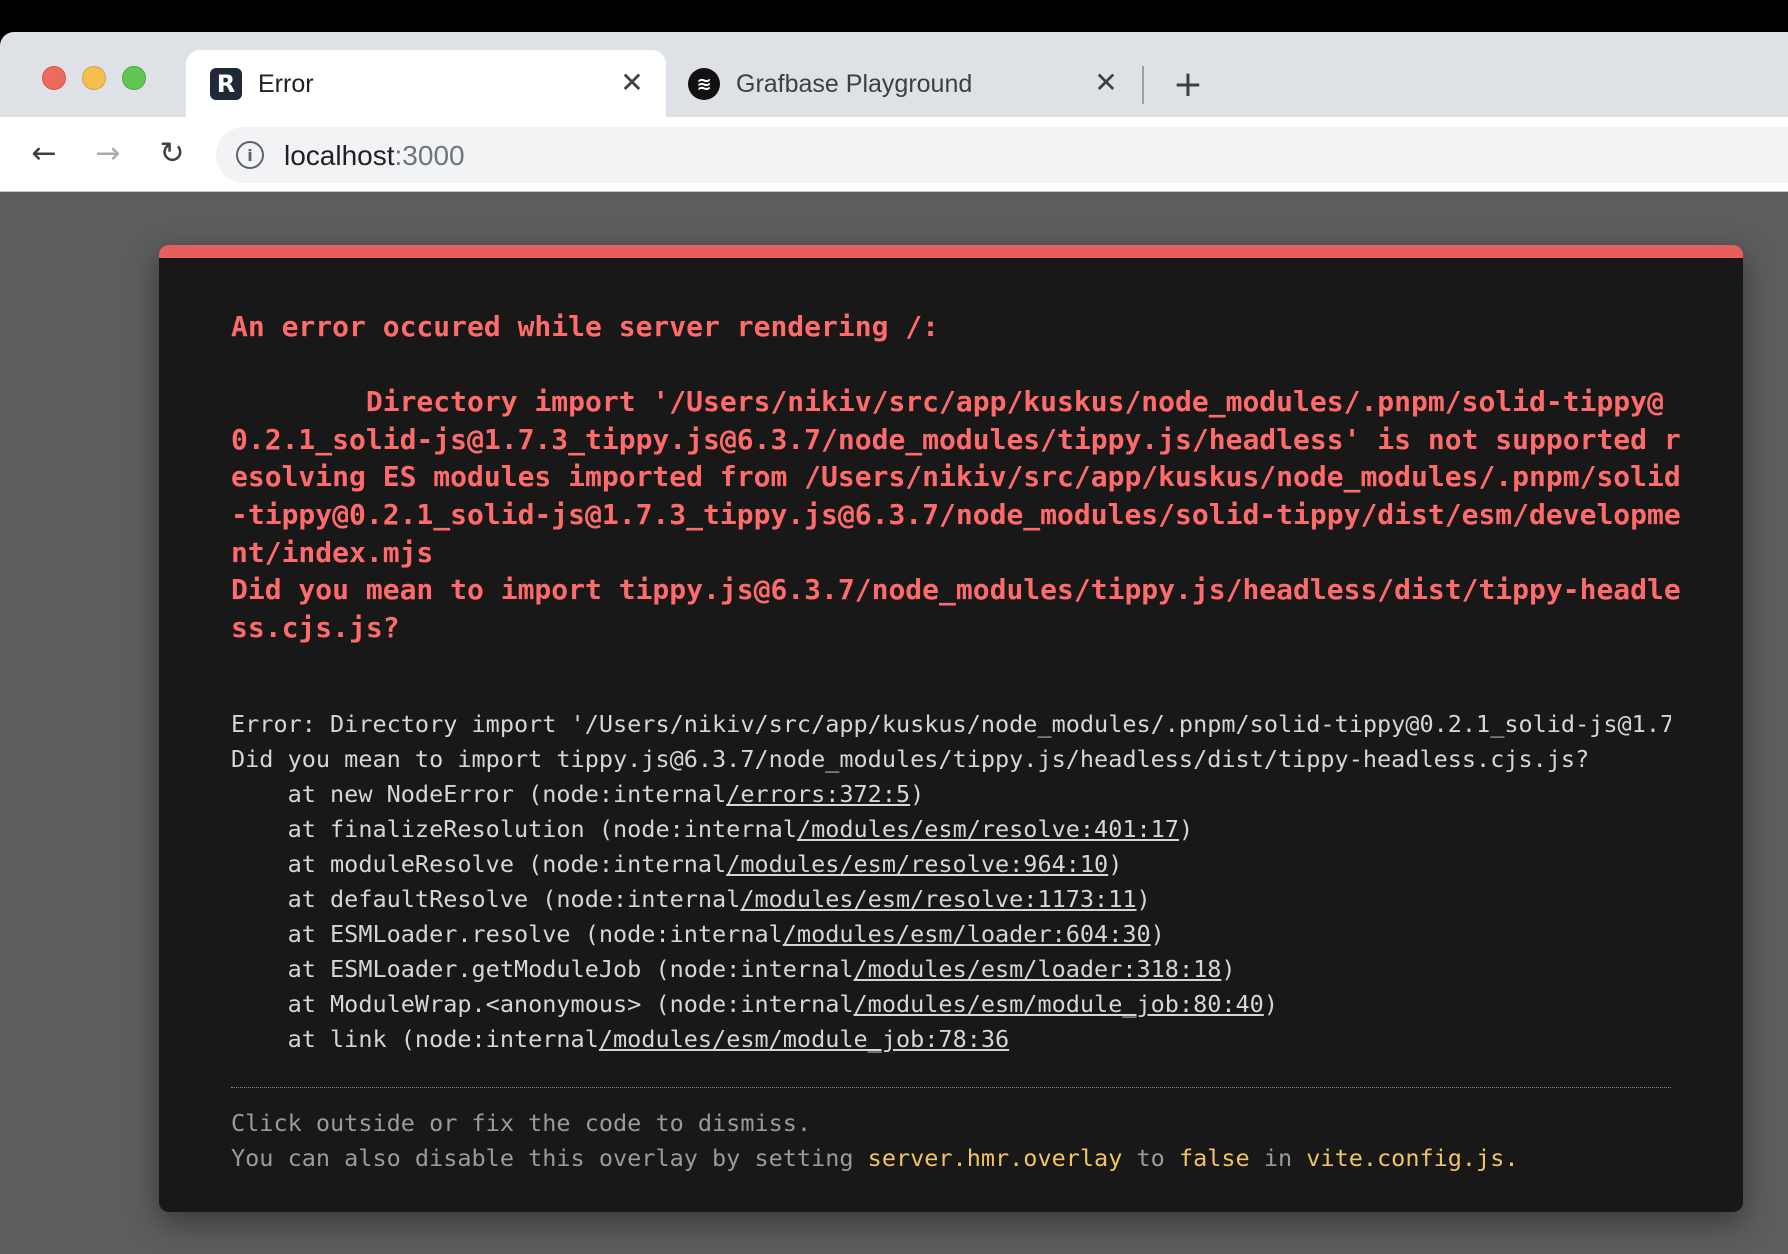  What do you see at coordinates (995, 1158) in the screenshot?
I see `config-key: server.hmr.overlay` at bounding box center [995, 1158].